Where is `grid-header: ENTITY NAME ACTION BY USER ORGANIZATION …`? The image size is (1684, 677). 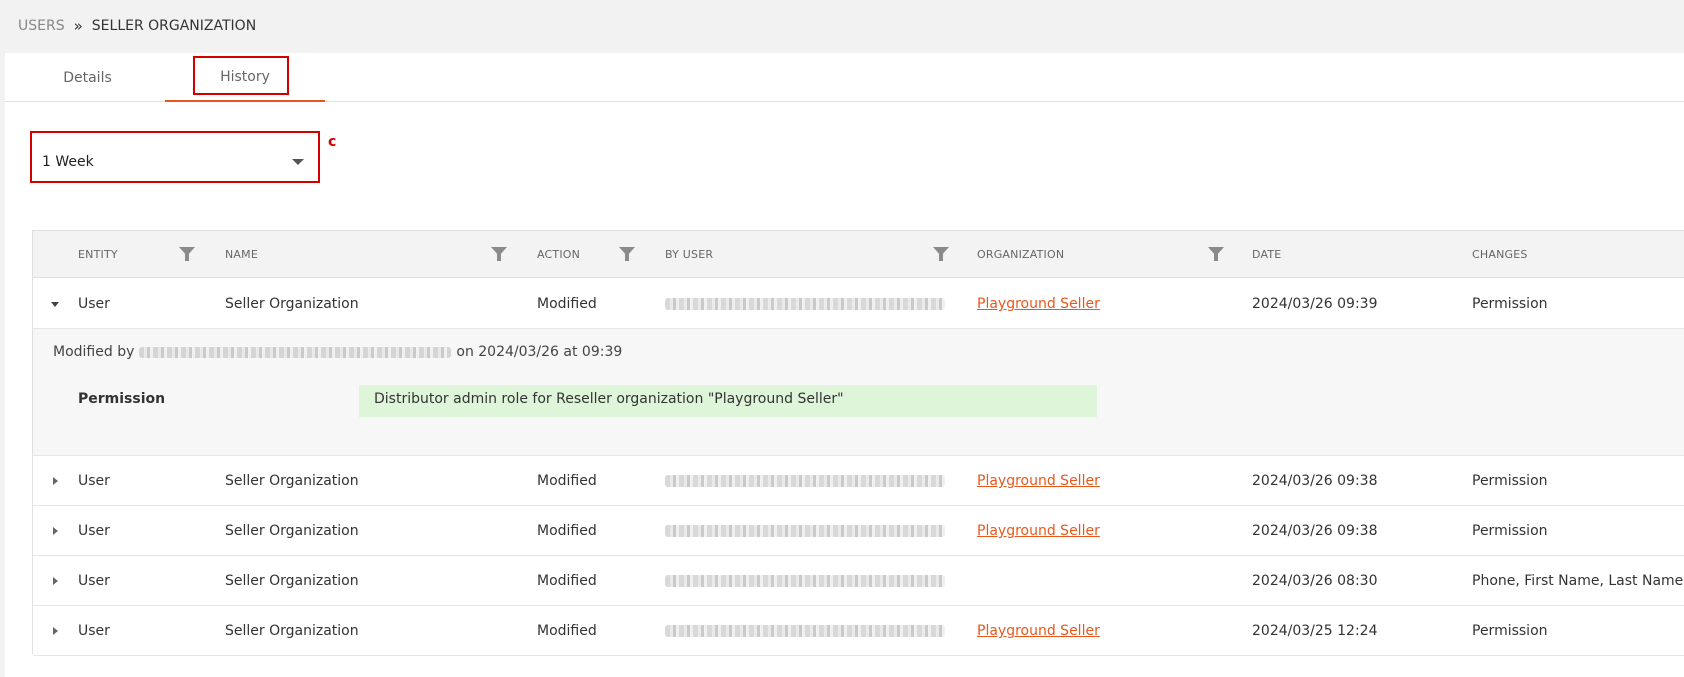
grid-header: ENTITY NAME ACTION BY USER ORGANIZATION … is located at coordinates (858, 254).